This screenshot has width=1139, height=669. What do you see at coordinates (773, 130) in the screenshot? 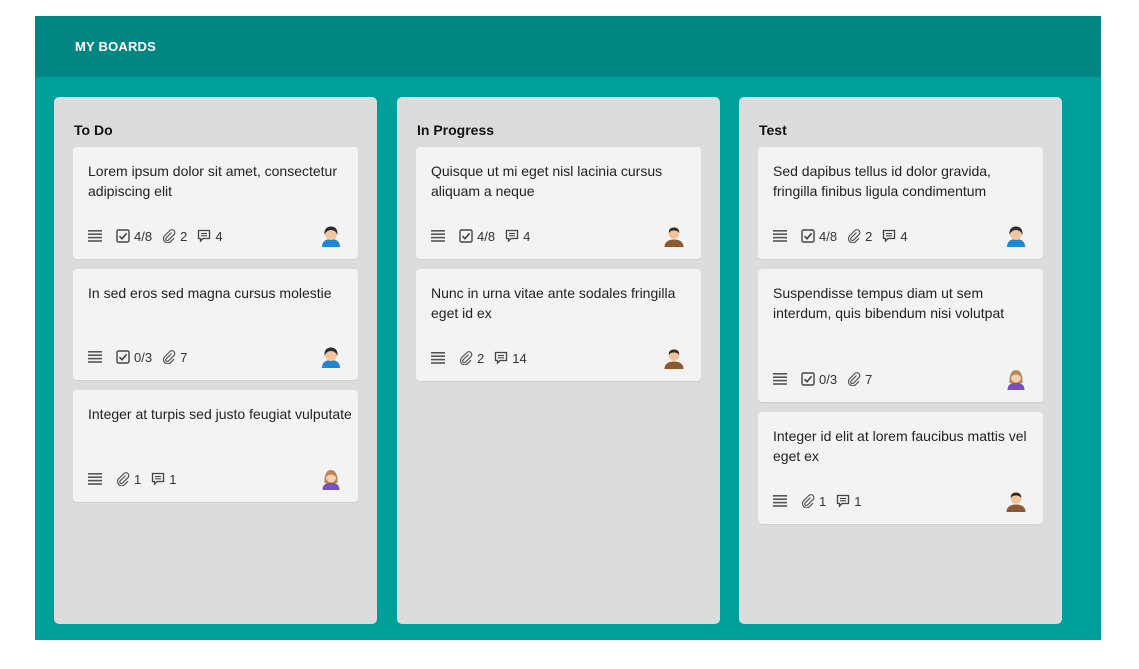
I see `column-title: Test` at bounding box center [773, 130].